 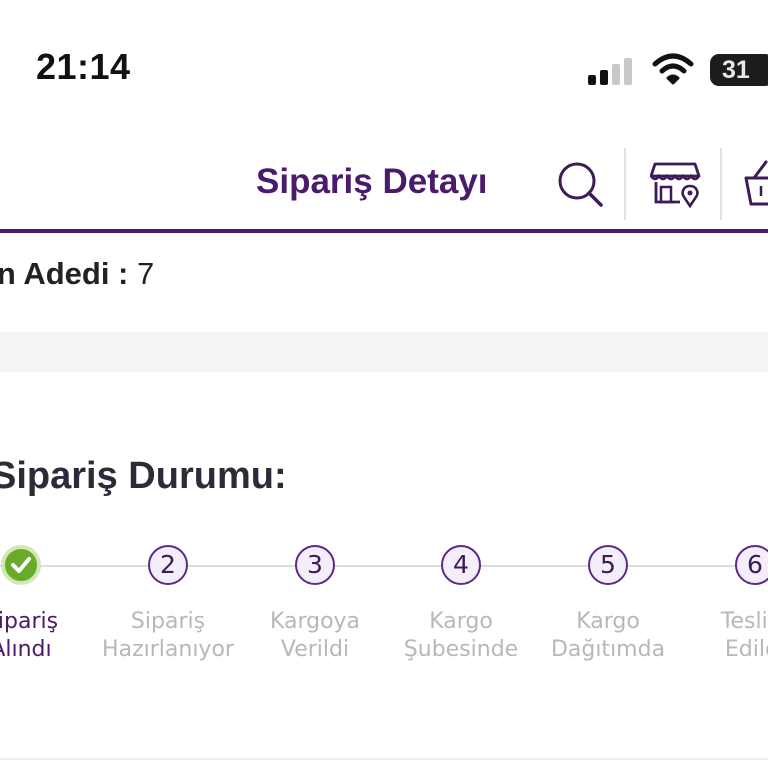 I want to click on step-marker-4: 4, so click(x=461, y=565).